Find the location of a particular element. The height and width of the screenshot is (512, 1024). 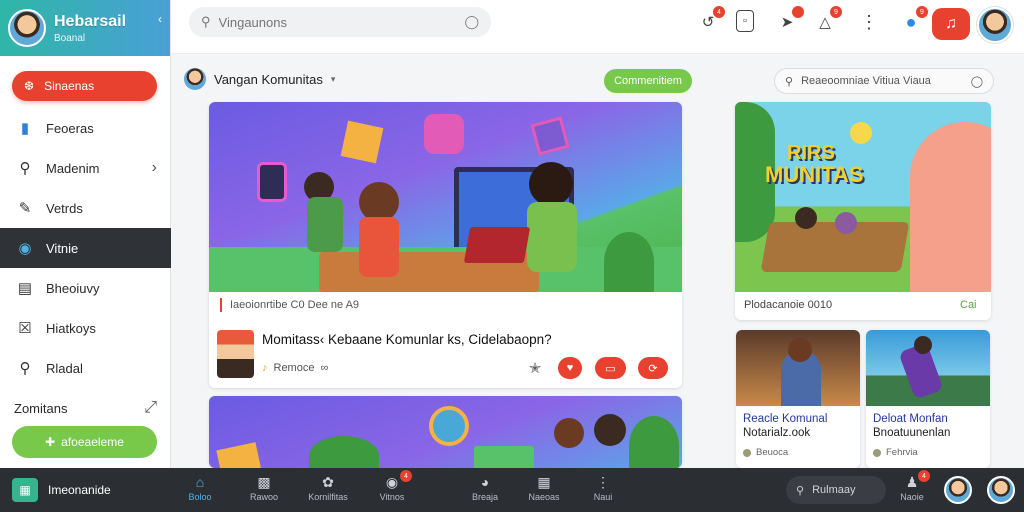

sidebar-item-rladal: ⚲ Rladal is located at coordinates (85, 368).